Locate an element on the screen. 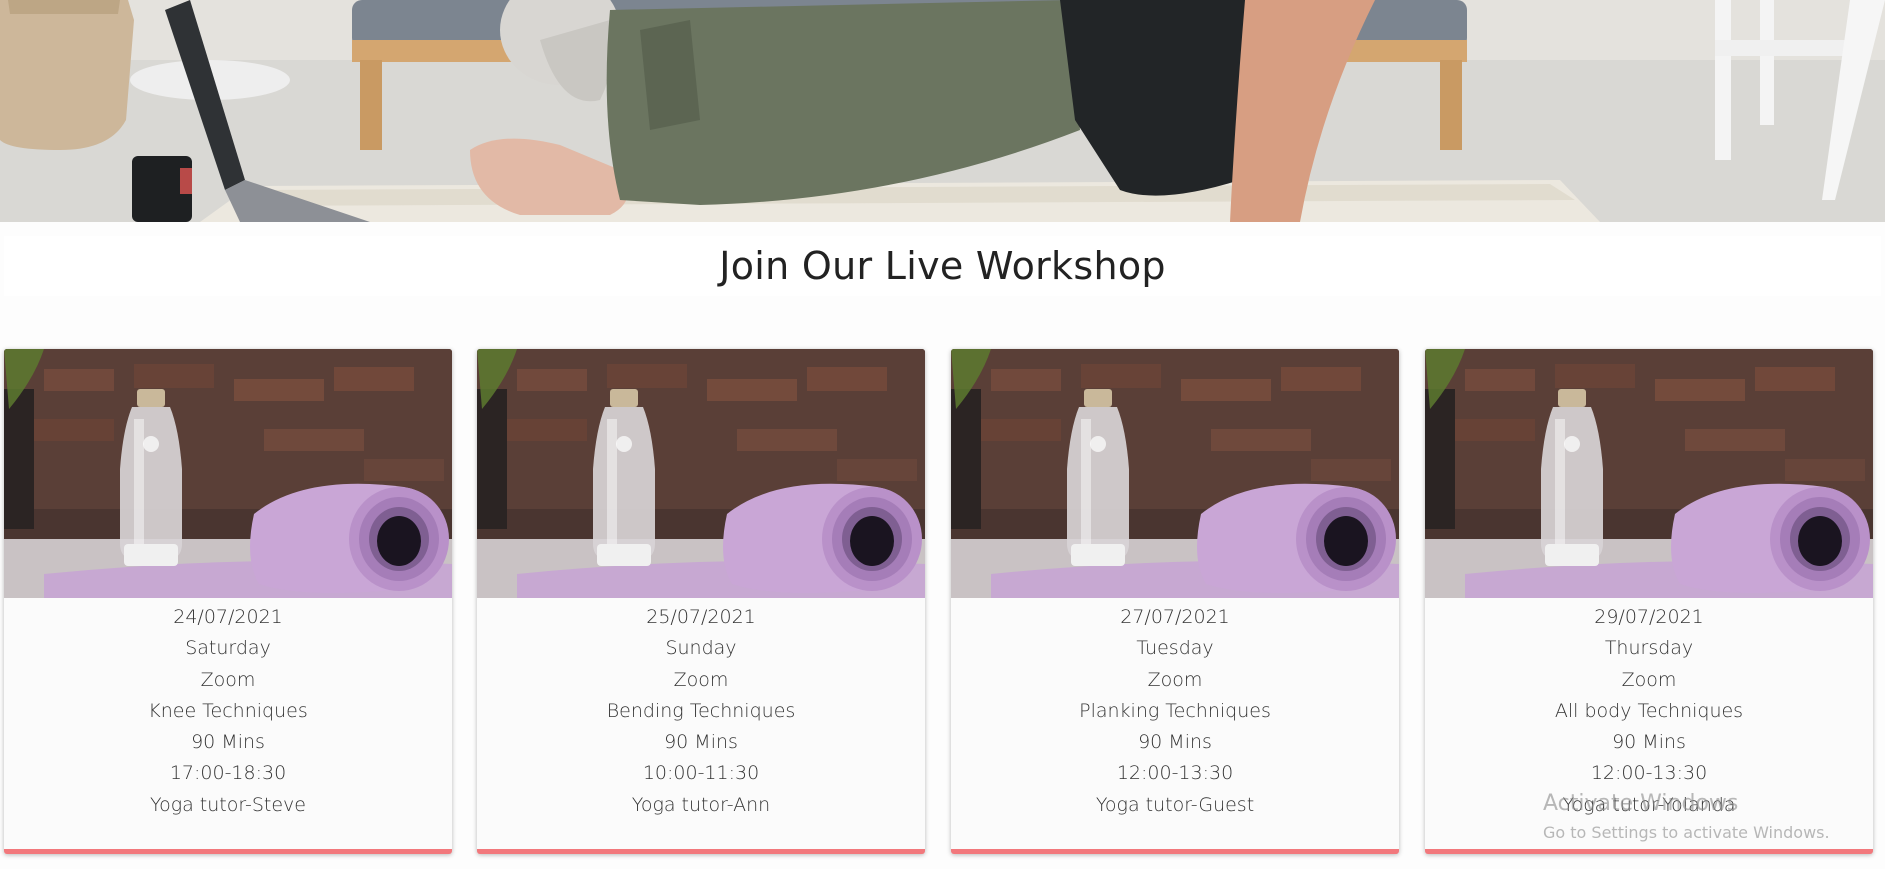 The width and height of the screenshot is (1885, 869). workshop-tutor: Yoga tutor-Yolanda is located at coordinates (1649, 804).